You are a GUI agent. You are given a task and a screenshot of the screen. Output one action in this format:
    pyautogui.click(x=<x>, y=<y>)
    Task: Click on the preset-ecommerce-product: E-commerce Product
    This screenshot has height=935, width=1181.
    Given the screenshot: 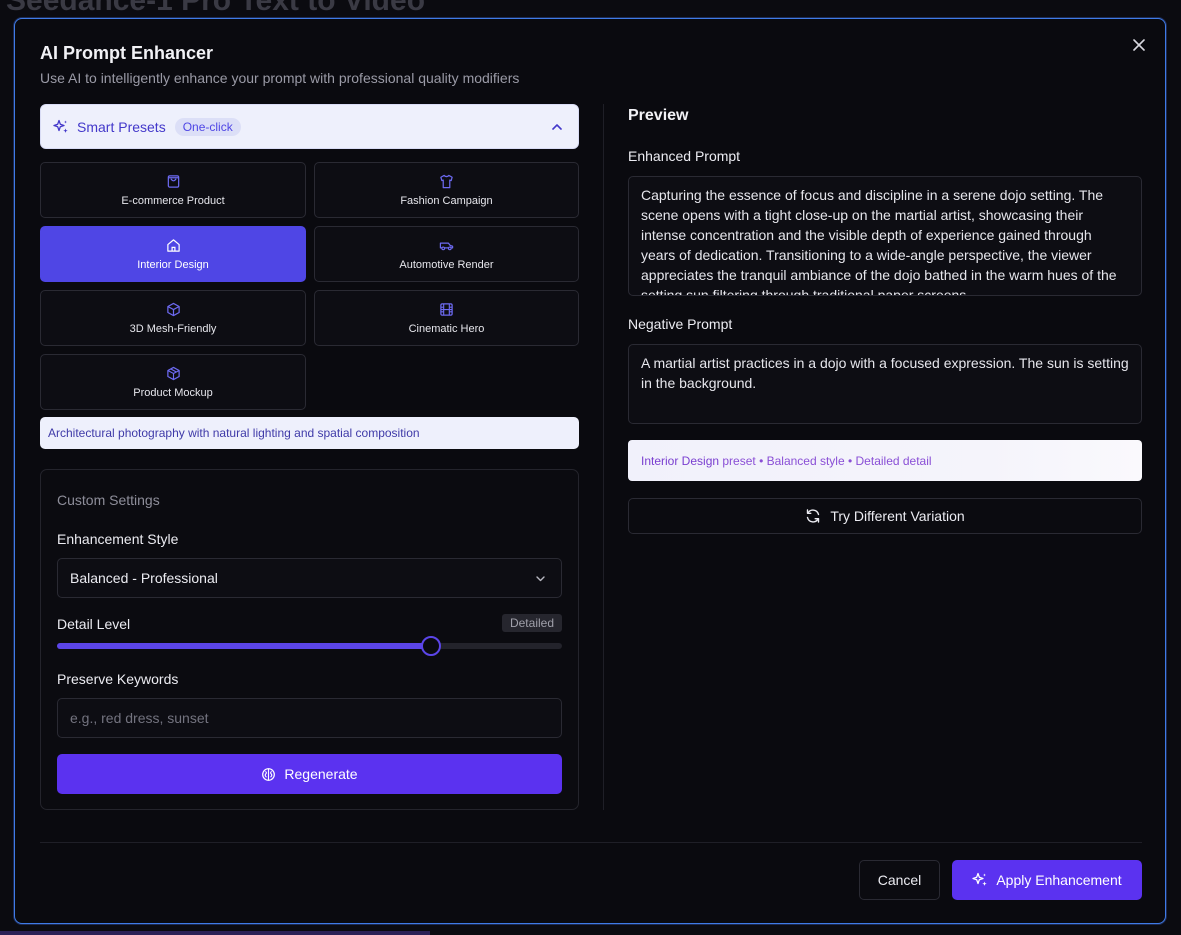 What is the action you would take?
    pyautogui.click(x=173, y=190)
    